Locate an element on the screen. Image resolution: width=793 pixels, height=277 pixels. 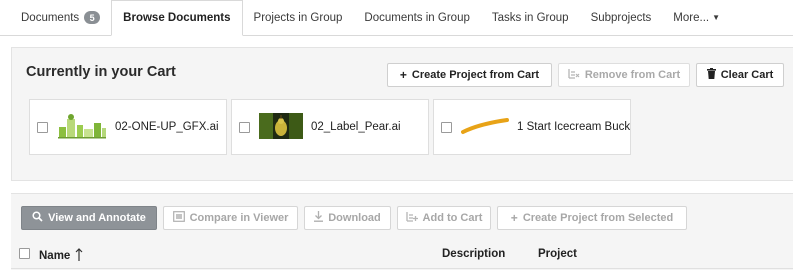
compare-in-viewer-label: Compare in Viewer is located at coordinates (239, 218).